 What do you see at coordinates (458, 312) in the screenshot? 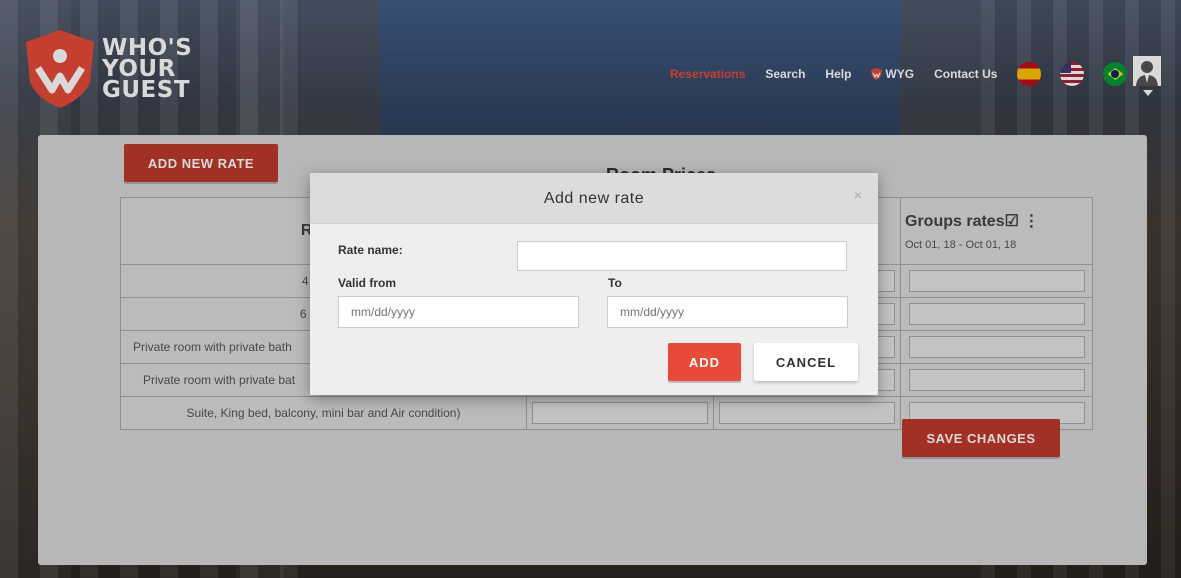
I see `valid-from-input` at bounding box center [458, 312].